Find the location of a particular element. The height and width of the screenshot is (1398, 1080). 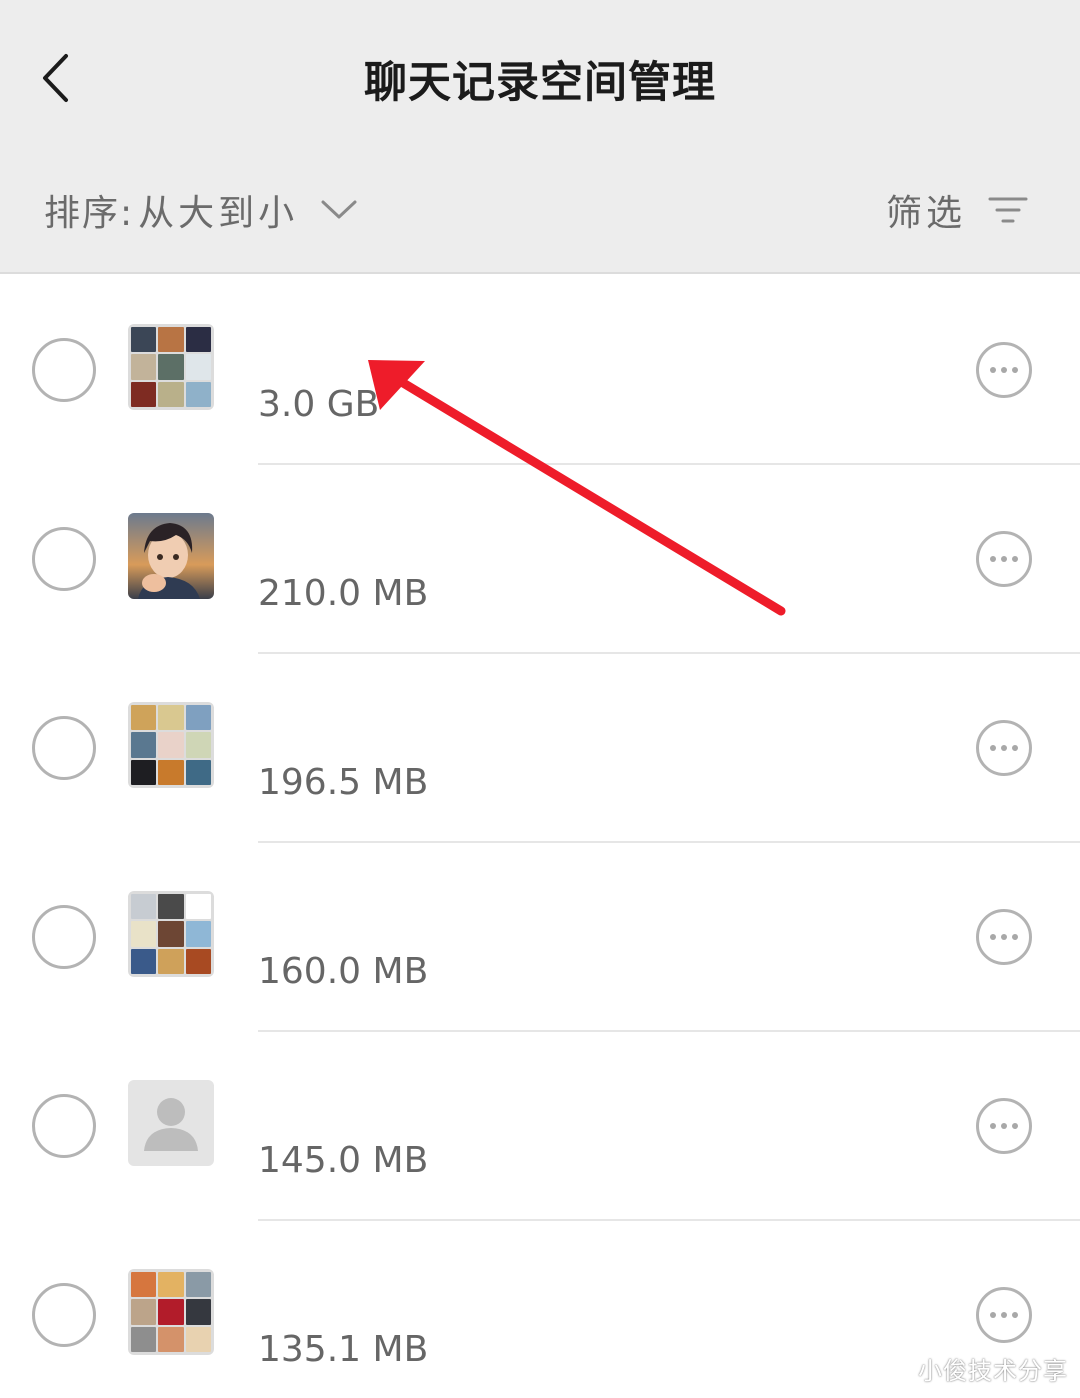

storage-size: 135.1 MB is located at coordinates (343, 1349).